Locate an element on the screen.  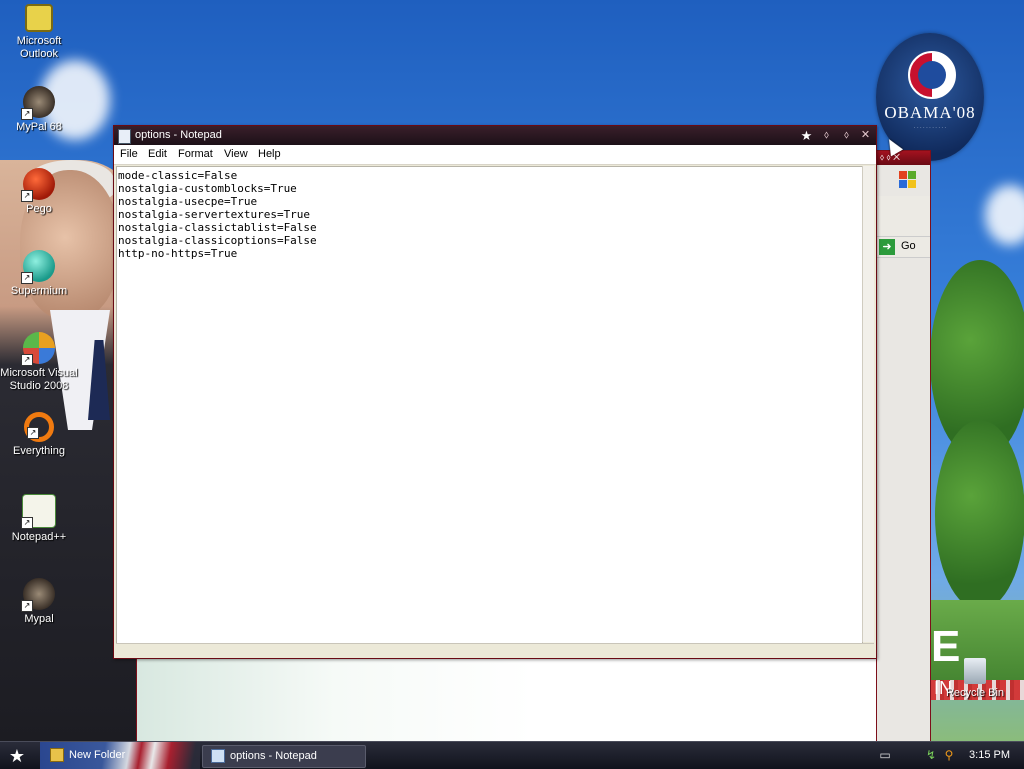
task-label: options - Notepad is located at coordinates (273, 756).